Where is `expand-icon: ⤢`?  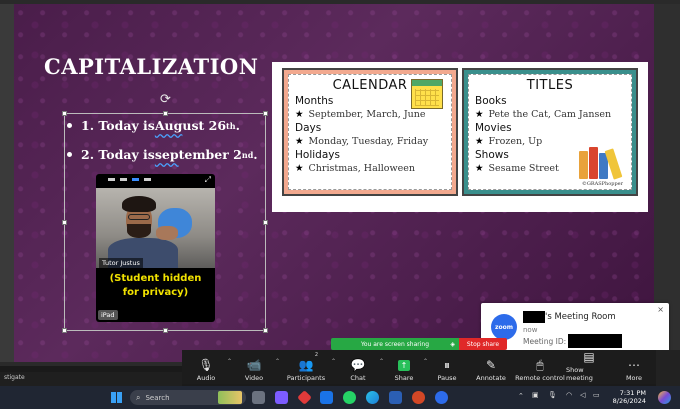 expand-icon: ⤢ is located at coordinates (208, 180).